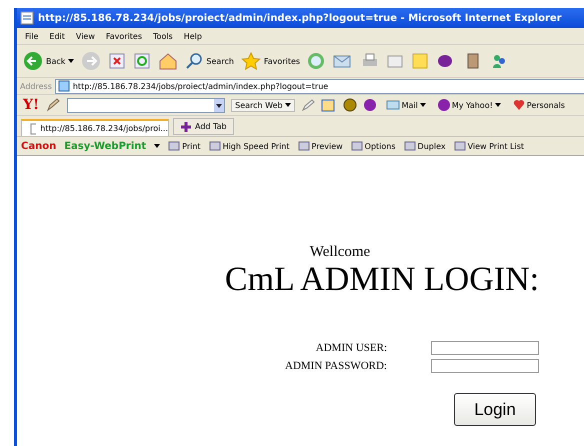 The height and width of the screenshot is (446, 584). I want to click on search-field, so click(146, 105).